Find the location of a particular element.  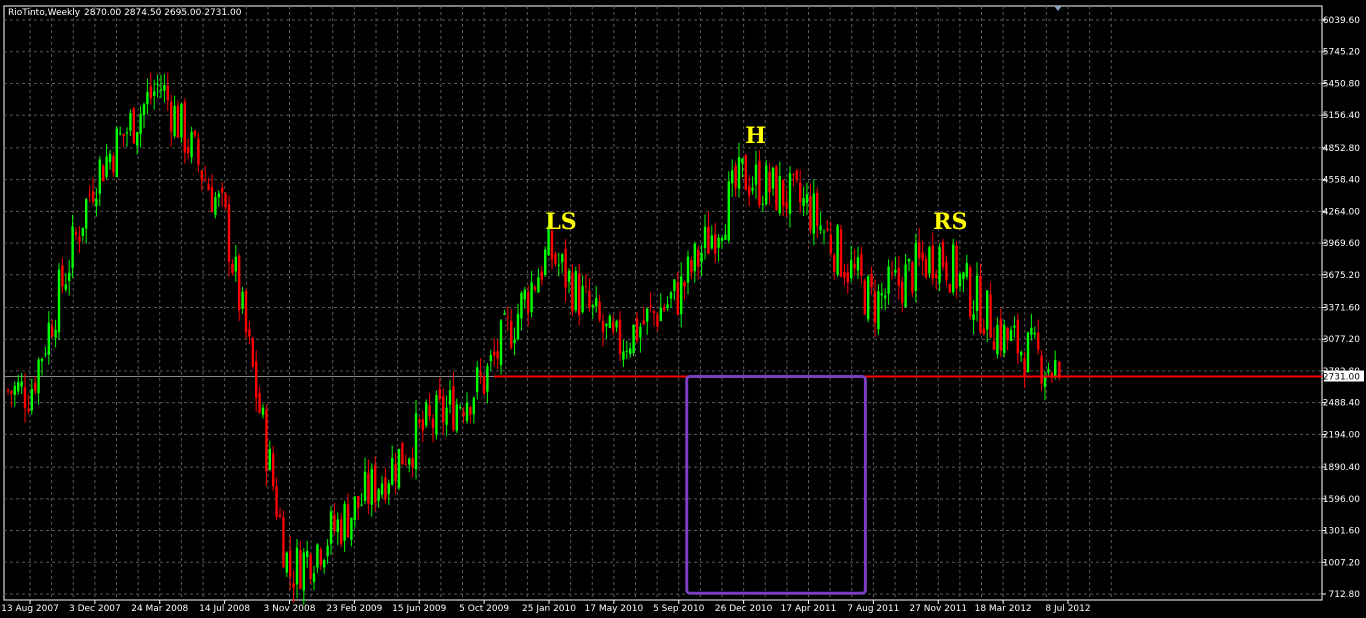

y-tick-label: 5745.20 is located at coordinates (1341, 53).